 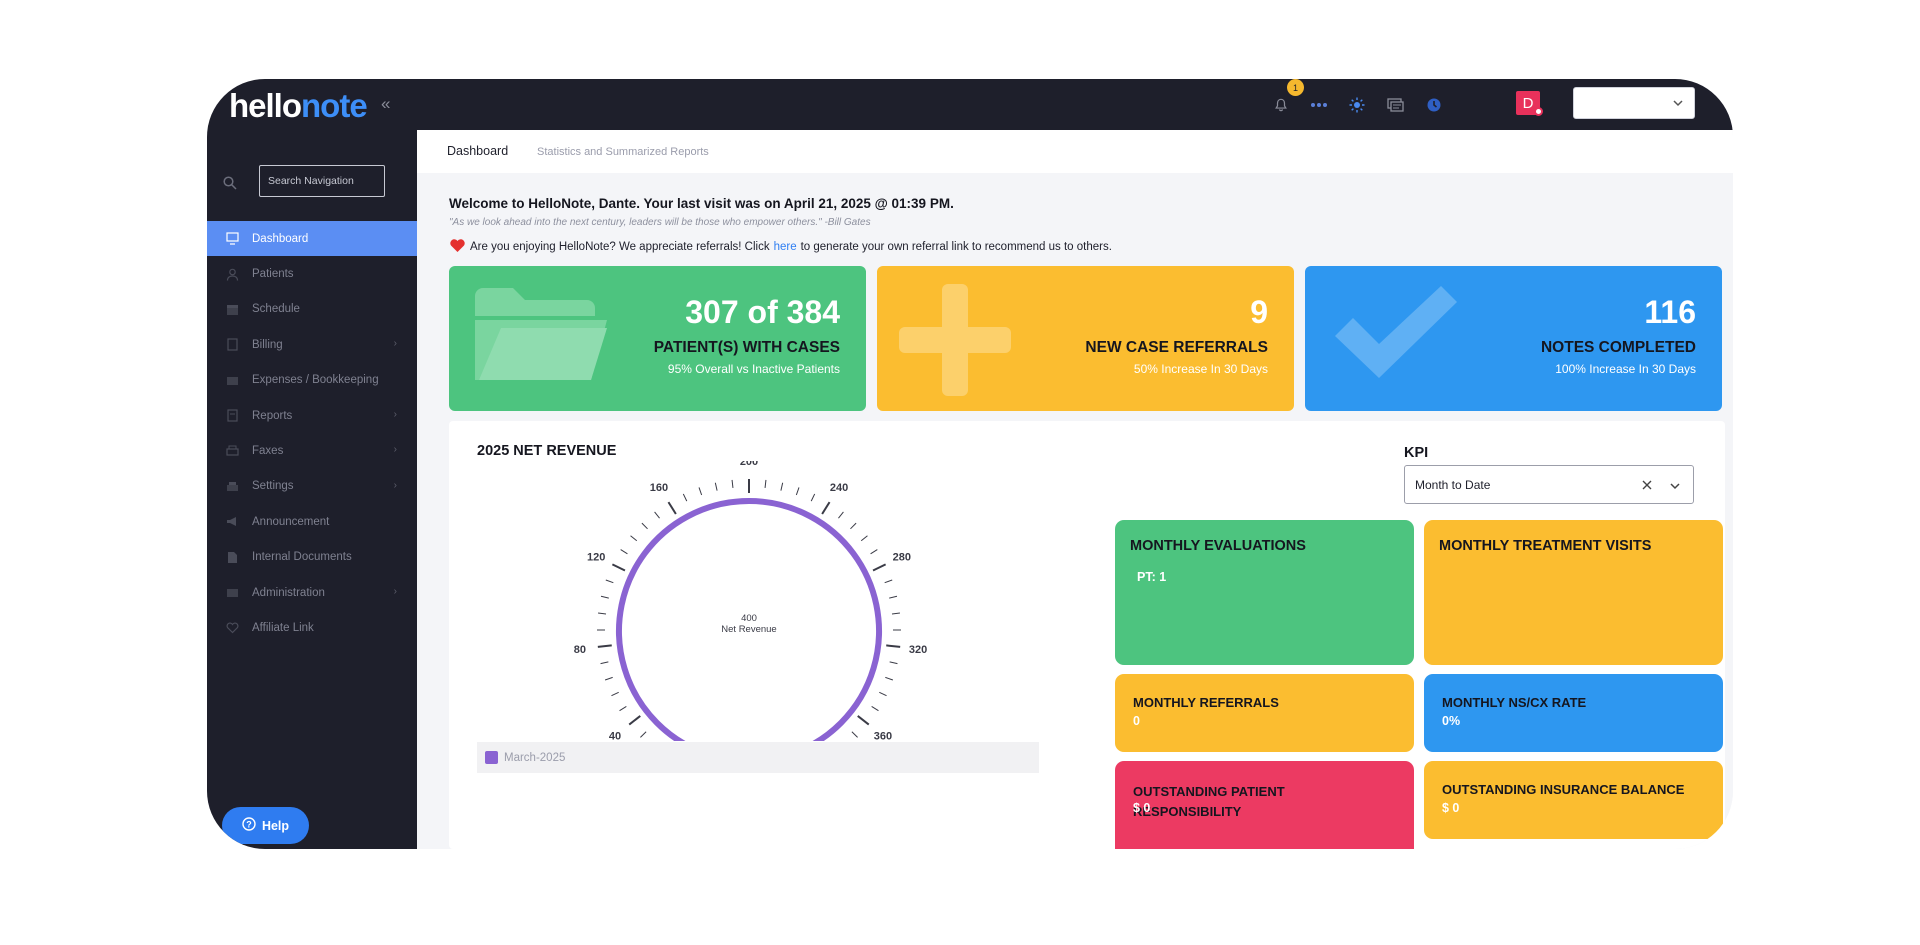 What do you see at coordinates (1573, 592) in the screenshot?
I see `monthly-treatment-visits-card: MONTHLY TREATMENT VISITS` at bounding box center [1573, 592].